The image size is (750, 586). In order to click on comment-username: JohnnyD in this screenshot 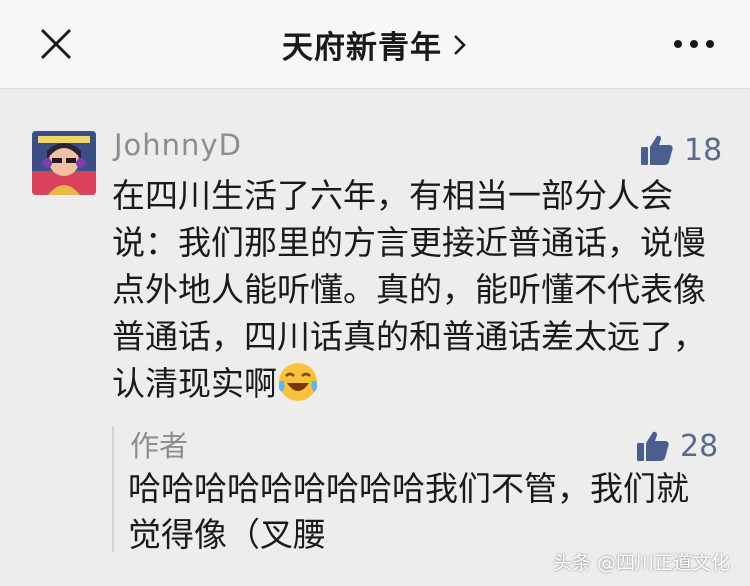, I will do `click(178, 145)`.